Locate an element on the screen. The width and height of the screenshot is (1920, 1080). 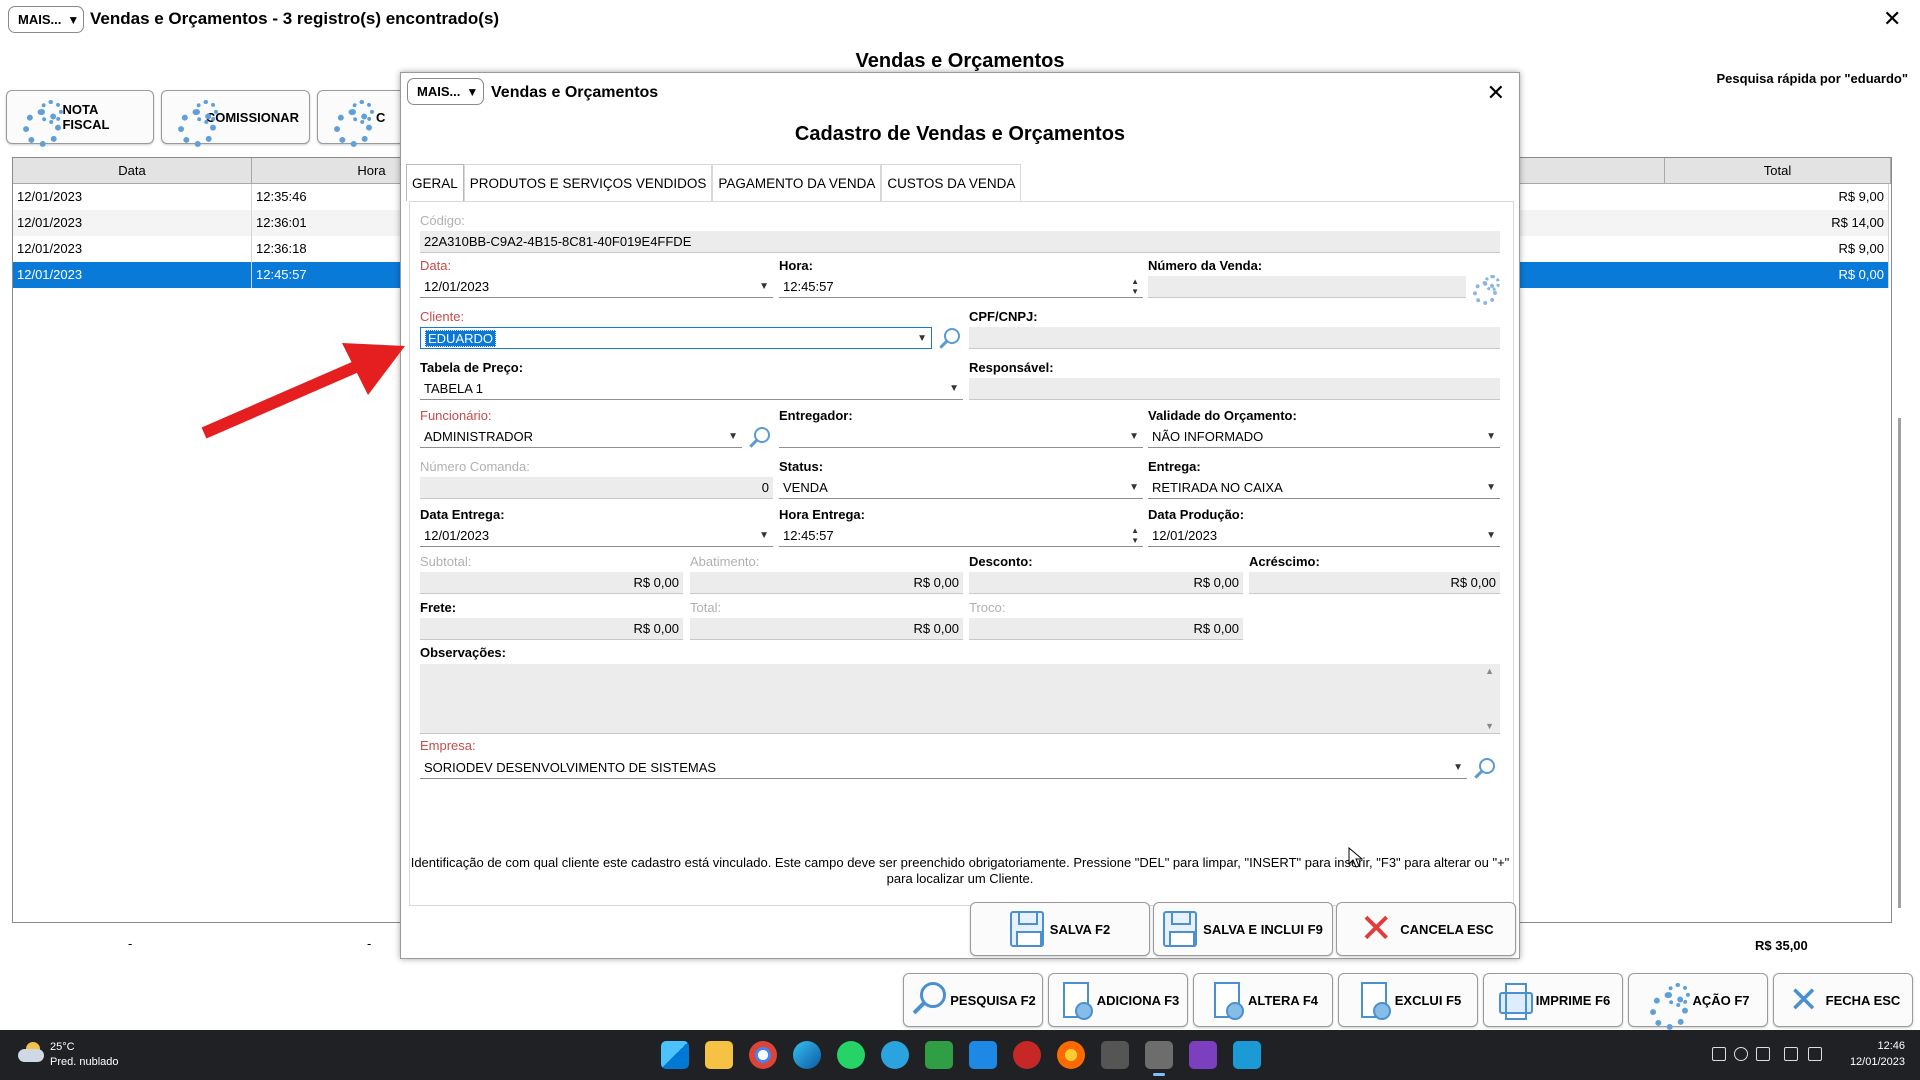
desconto-field: R$ 0,00 is located at coordinates (1106, 583).